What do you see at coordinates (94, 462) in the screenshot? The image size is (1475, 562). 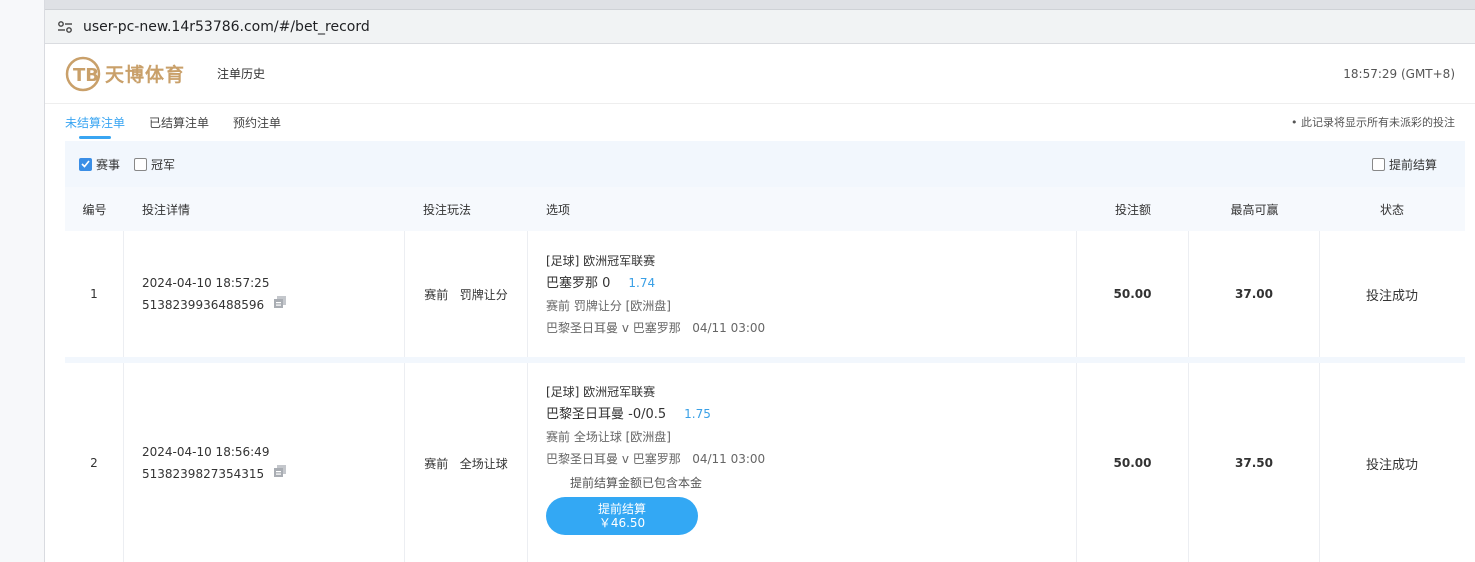 I see `bet-no: 2` at bounding box center [94, 462].